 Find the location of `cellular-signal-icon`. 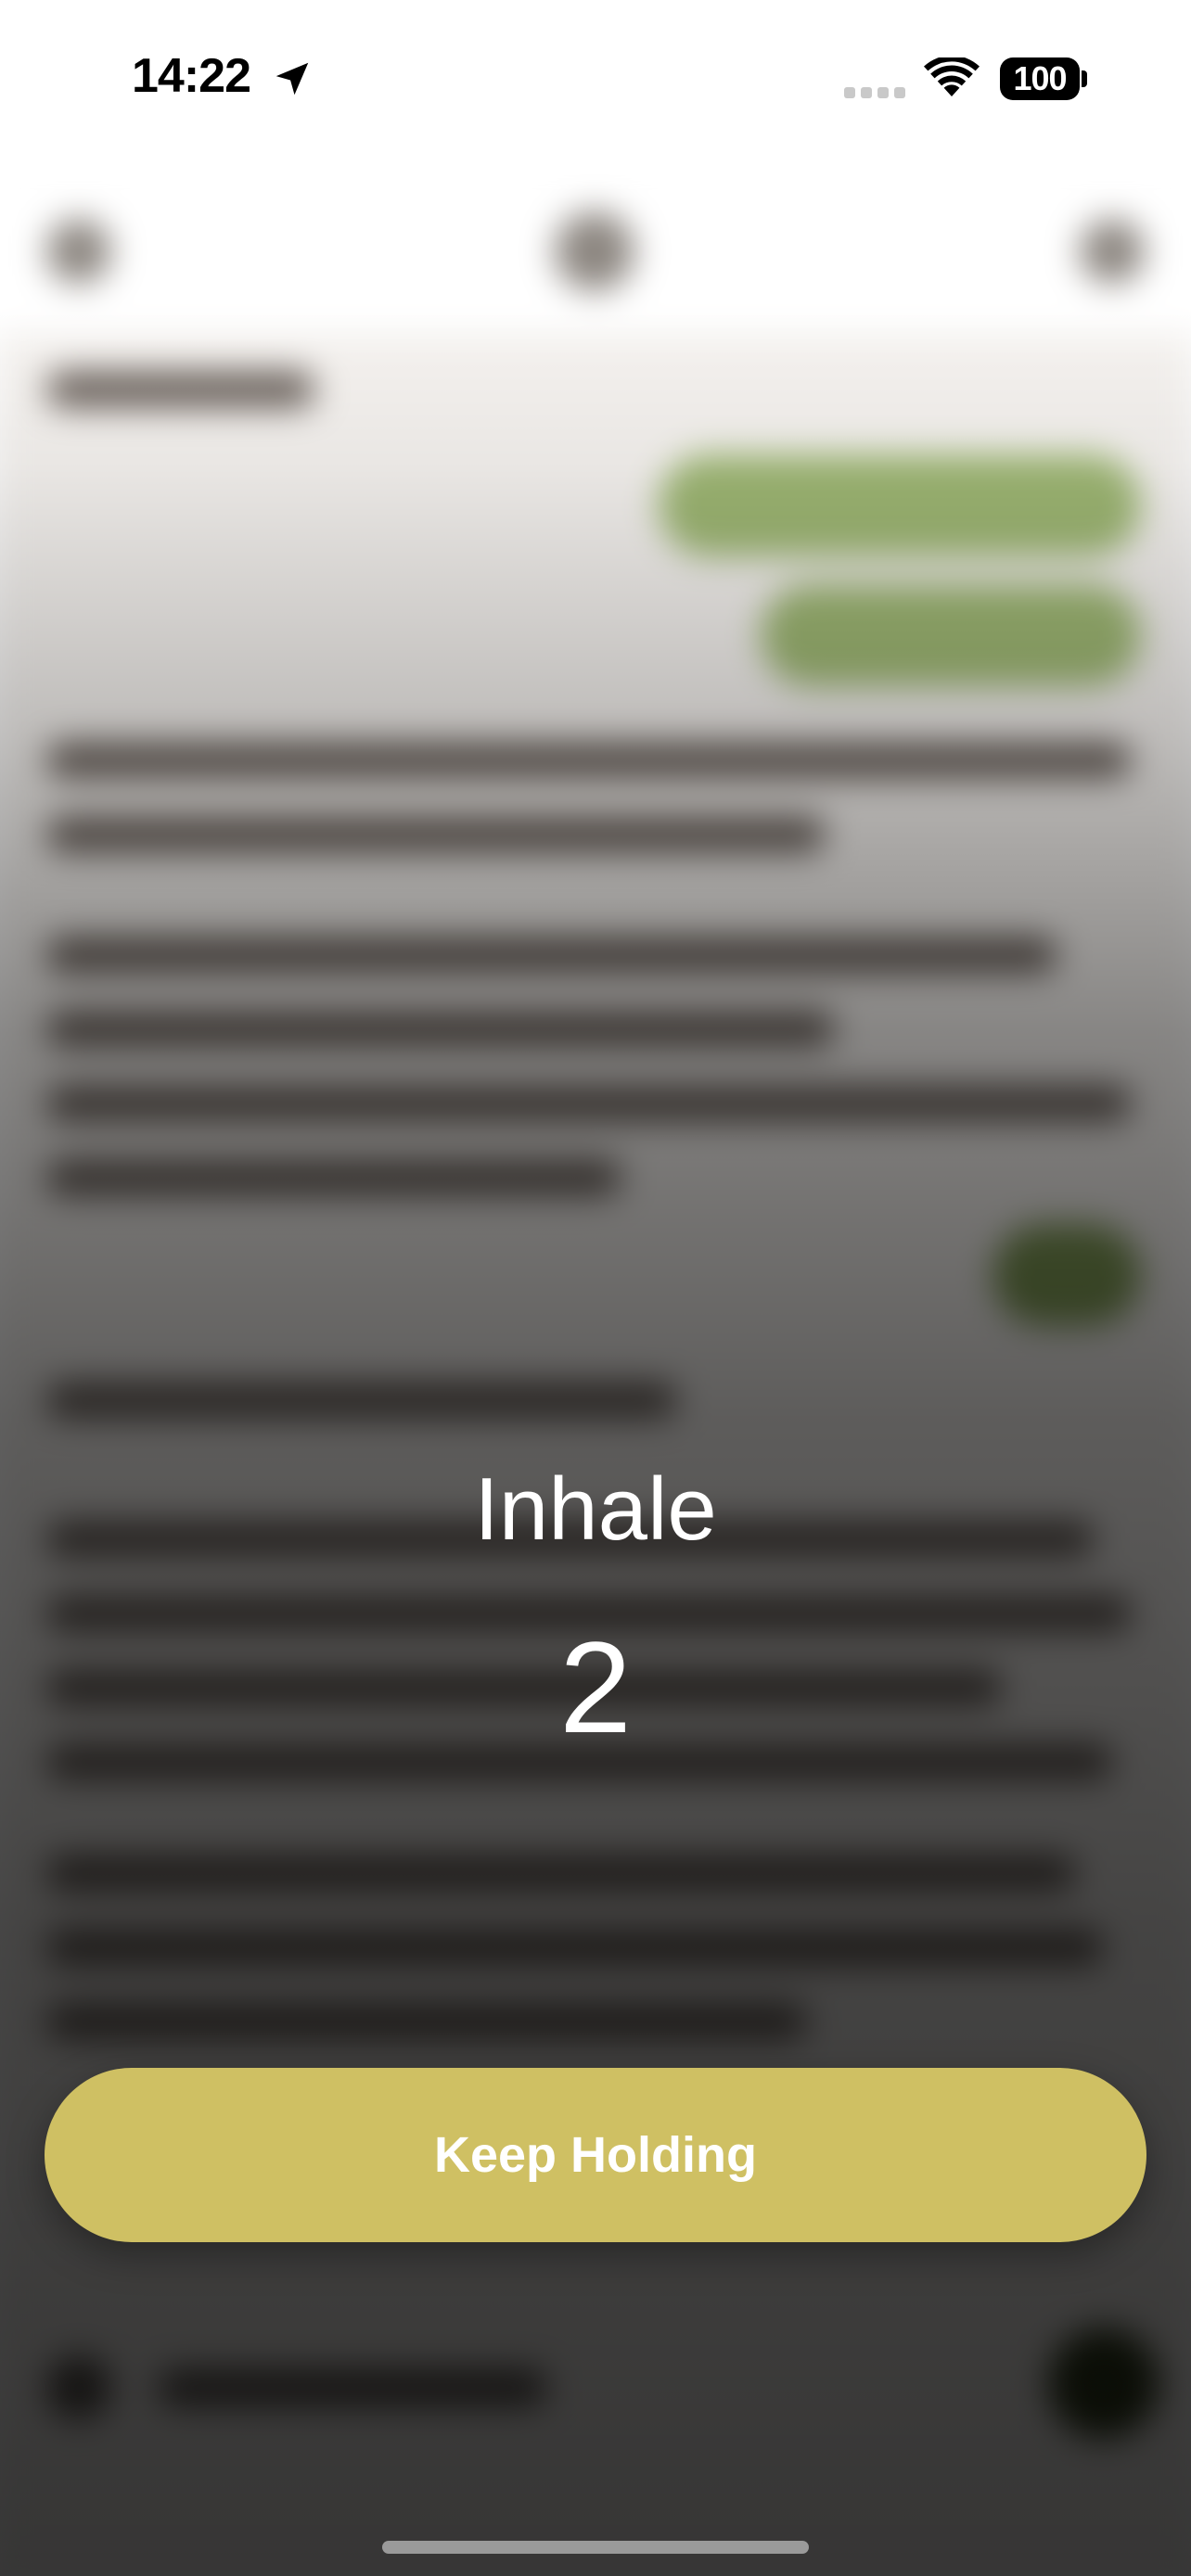

cellular-signal-icon is located at coordinates (874, 92).